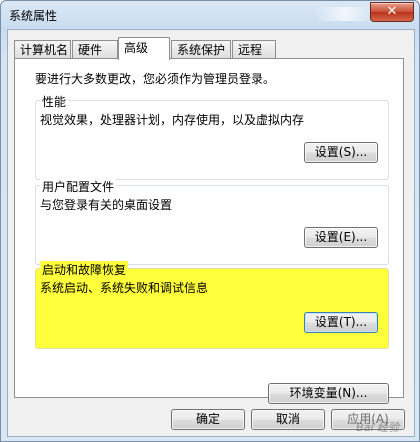 The width and height of the screenshot is (420, 442). Describe the element at coordinates (144, 48) in the screenshot. I see `tab-advanced: 高级` at that location.